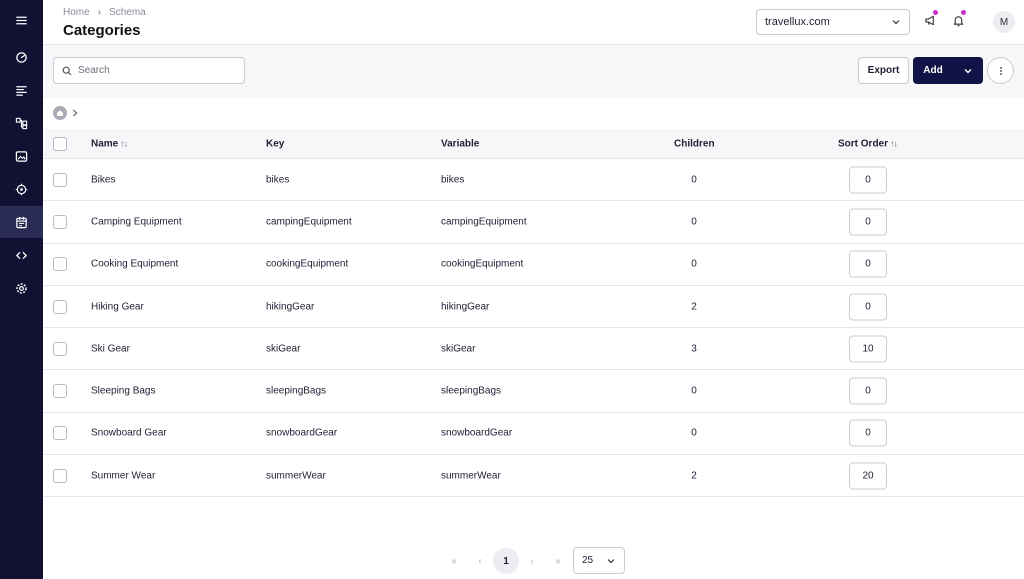 The width and height of the screenshot is (1024, 579). What do you see at coordinates (894, 143) in the screenshot?
I see `sort-icon: ↑↓` at bounding box center [894, 143].